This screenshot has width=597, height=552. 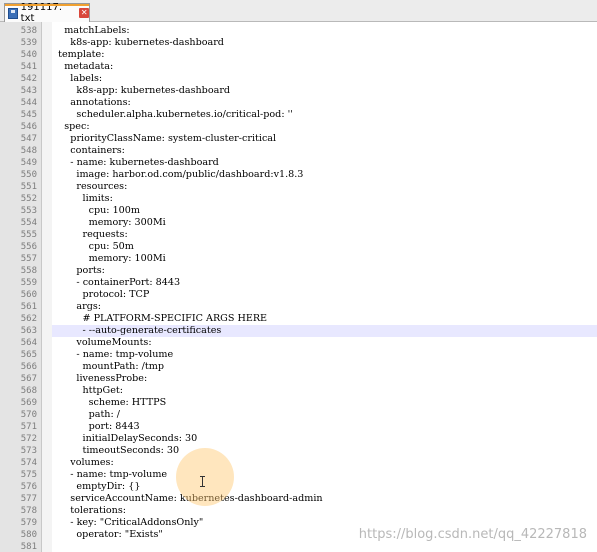 I want to click on line-number: 573, so click(x=28, y=451).